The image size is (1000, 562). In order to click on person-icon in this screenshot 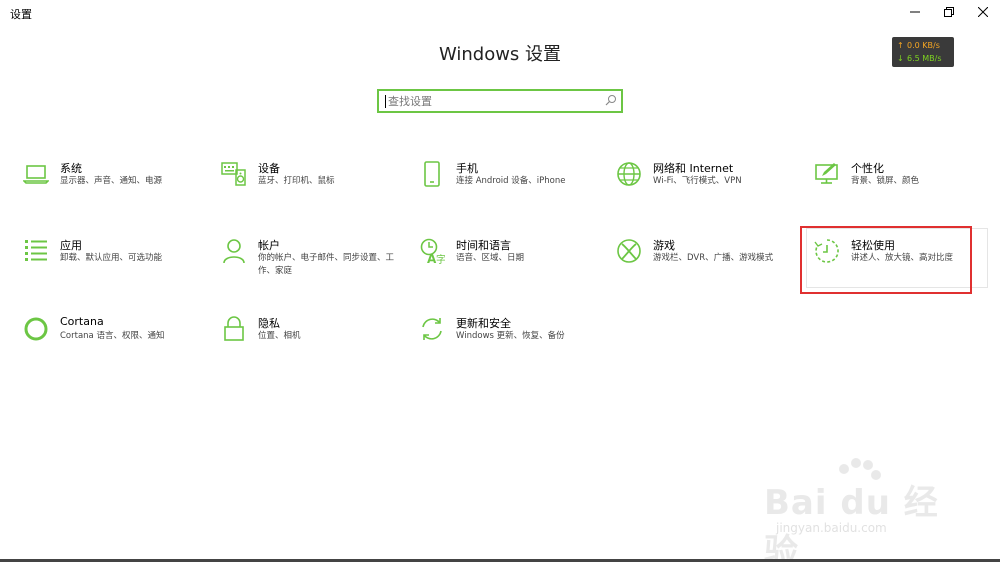, I will do `click(234, 251)`.